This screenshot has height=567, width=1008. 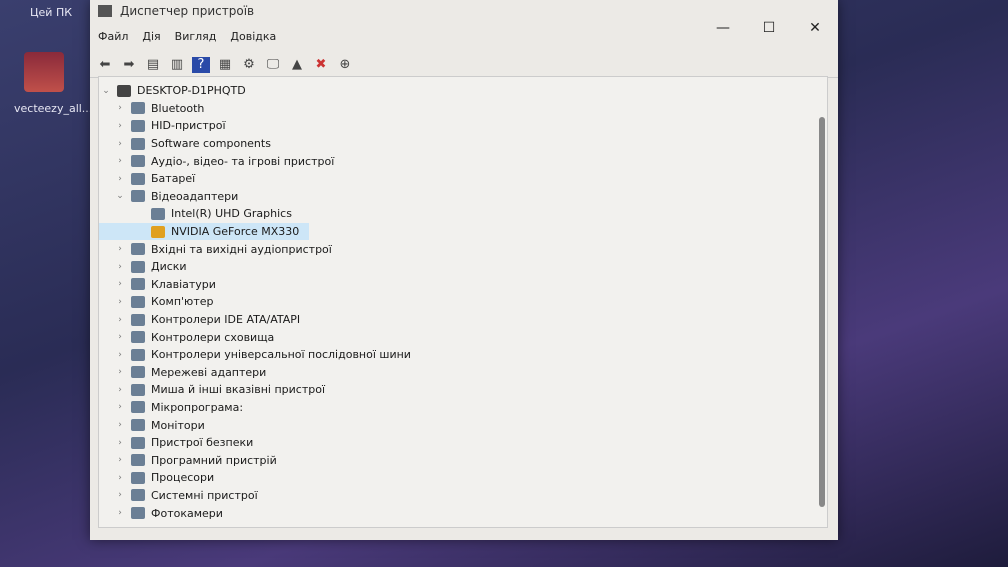 What do you see at coordinates (463, 267) in the screenshot?
I see `tree-item: › Диски` at bounding box center [463, 267].